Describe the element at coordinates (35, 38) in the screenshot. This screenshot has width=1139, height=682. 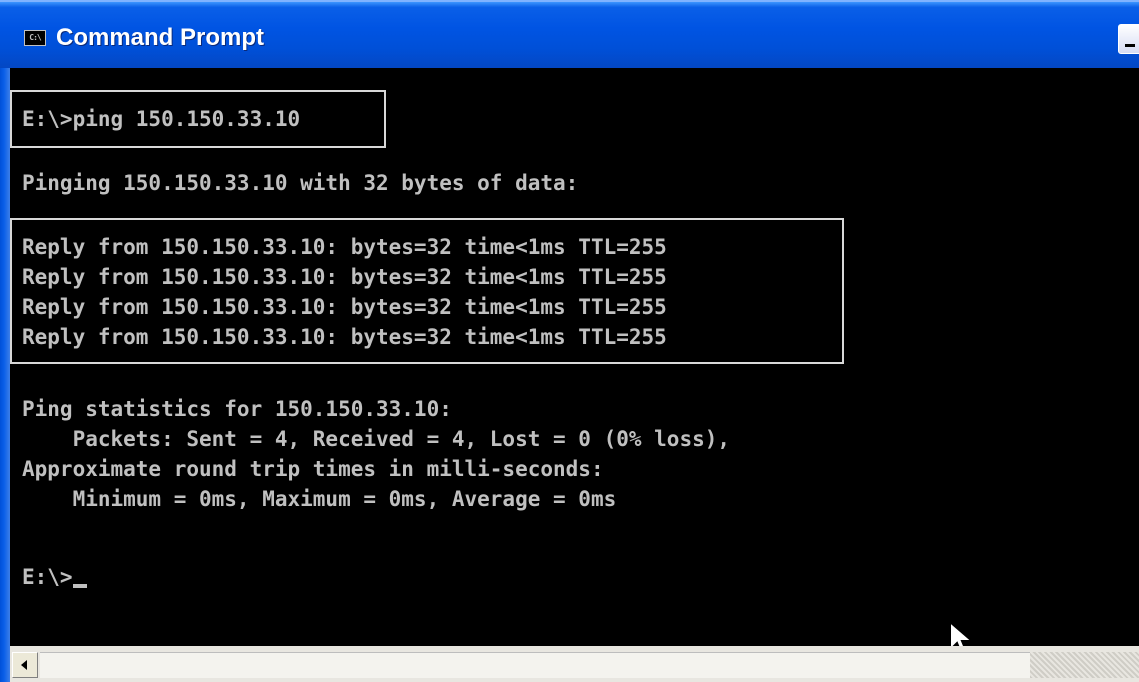
I see `console-icon: C:\` at that location.